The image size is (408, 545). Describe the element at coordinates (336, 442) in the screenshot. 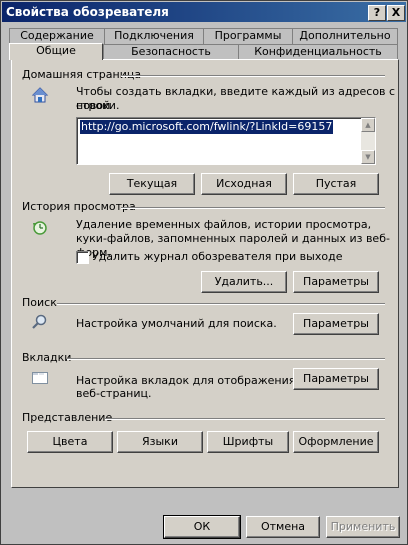

I see `accessibility-button: Оформление` at that location.